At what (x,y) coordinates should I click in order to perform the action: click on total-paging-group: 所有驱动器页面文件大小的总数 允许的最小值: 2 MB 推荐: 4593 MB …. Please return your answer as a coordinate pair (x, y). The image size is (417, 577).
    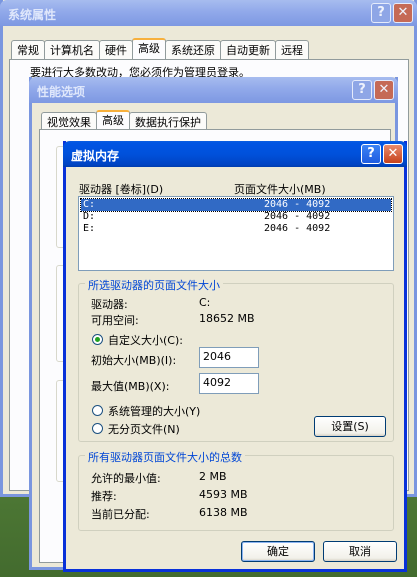
    Looking at the image, I should click on (236, 490).